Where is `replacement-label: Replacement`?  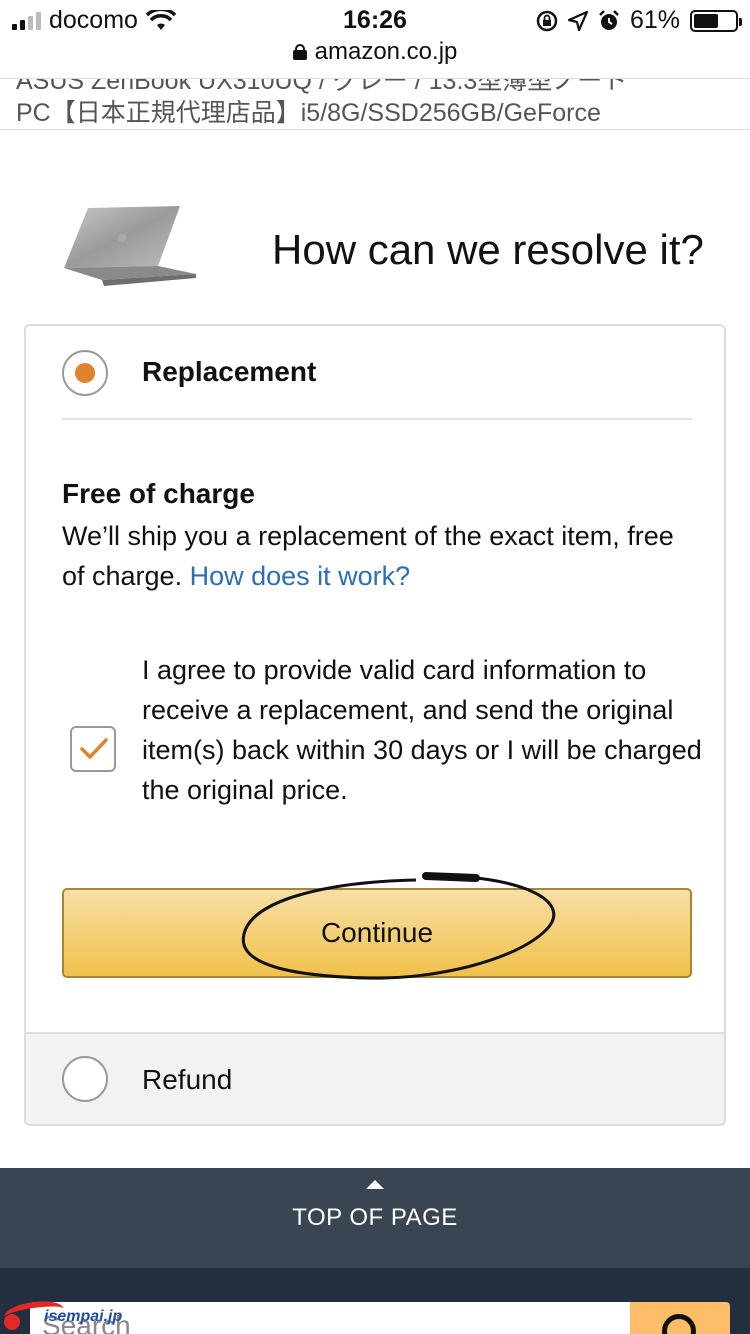
replacement-label: Replacement is located at coordinates (229, 372).